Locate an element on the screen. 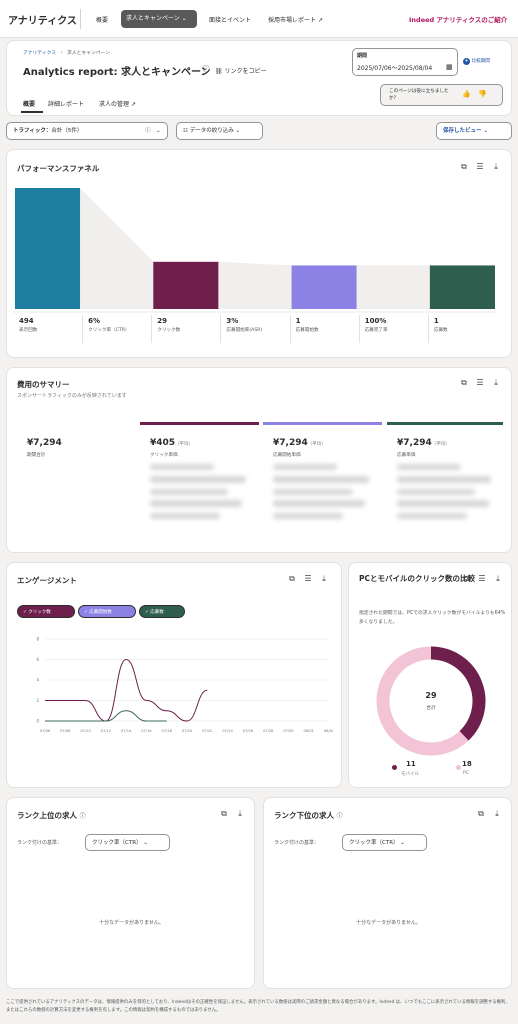  cpa-amount: ¥7,294 is located at coordinates (414, 443).